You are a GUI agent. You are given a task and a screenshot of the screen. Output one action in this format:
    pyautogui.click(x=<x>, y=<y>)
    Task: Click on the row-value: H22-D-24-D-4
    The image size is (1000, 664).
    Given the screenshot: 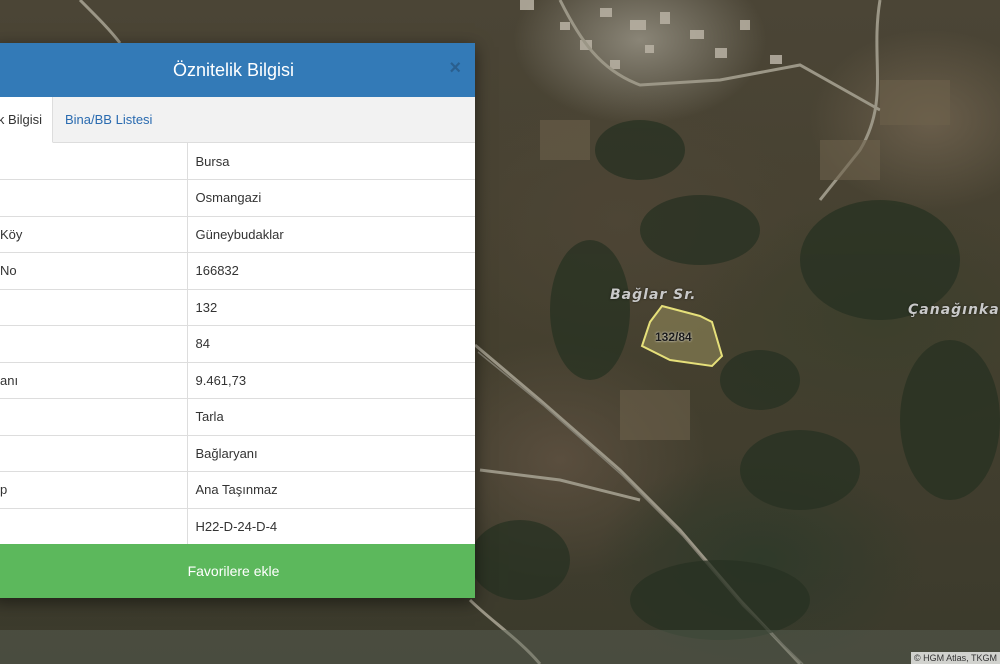 What is the action you would take?
    pyautogui.click(x=331, y=526)
    